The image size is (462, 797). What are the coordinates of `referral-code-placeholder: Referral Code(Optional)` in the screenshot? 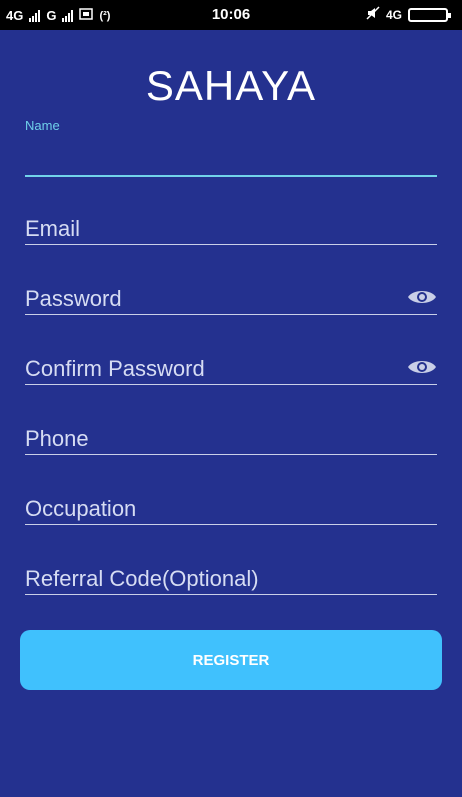 It's located at (142, 578).